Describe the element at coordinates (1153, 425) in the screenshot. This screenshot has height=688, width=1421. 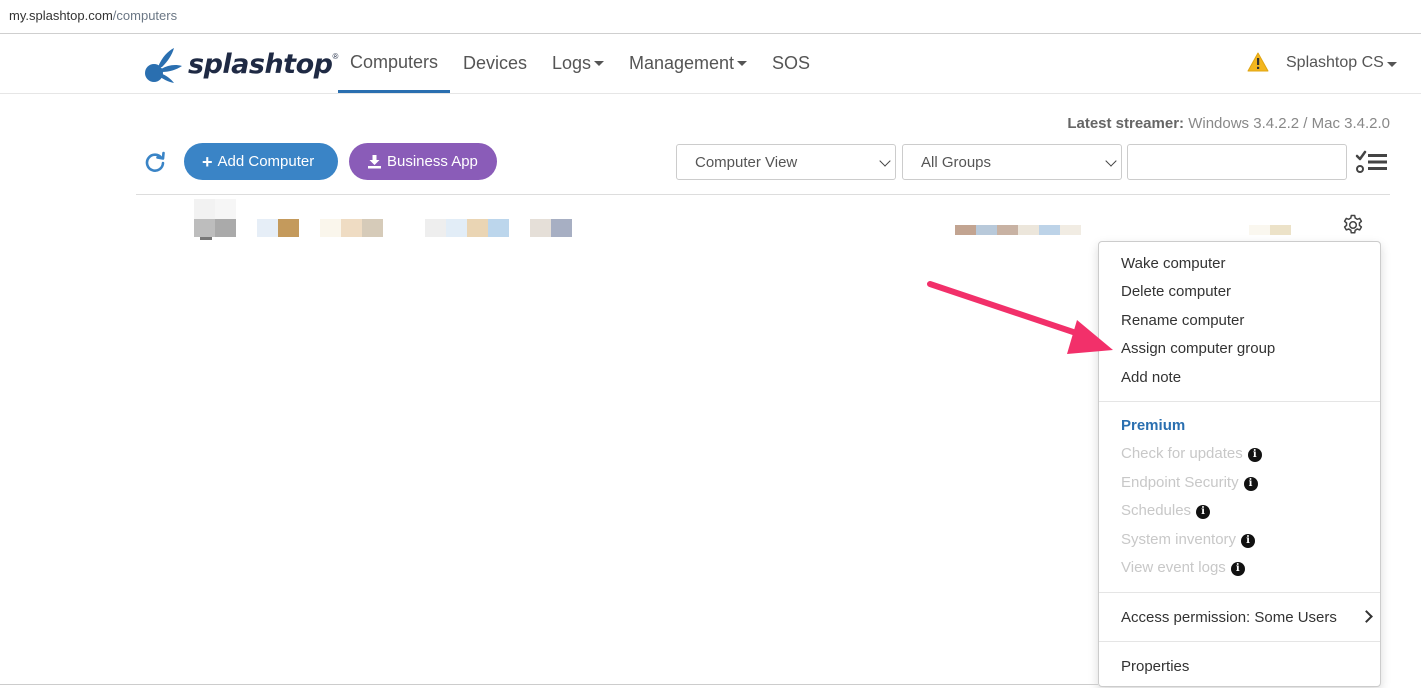
I see `premium-heading: Premium` at that location.